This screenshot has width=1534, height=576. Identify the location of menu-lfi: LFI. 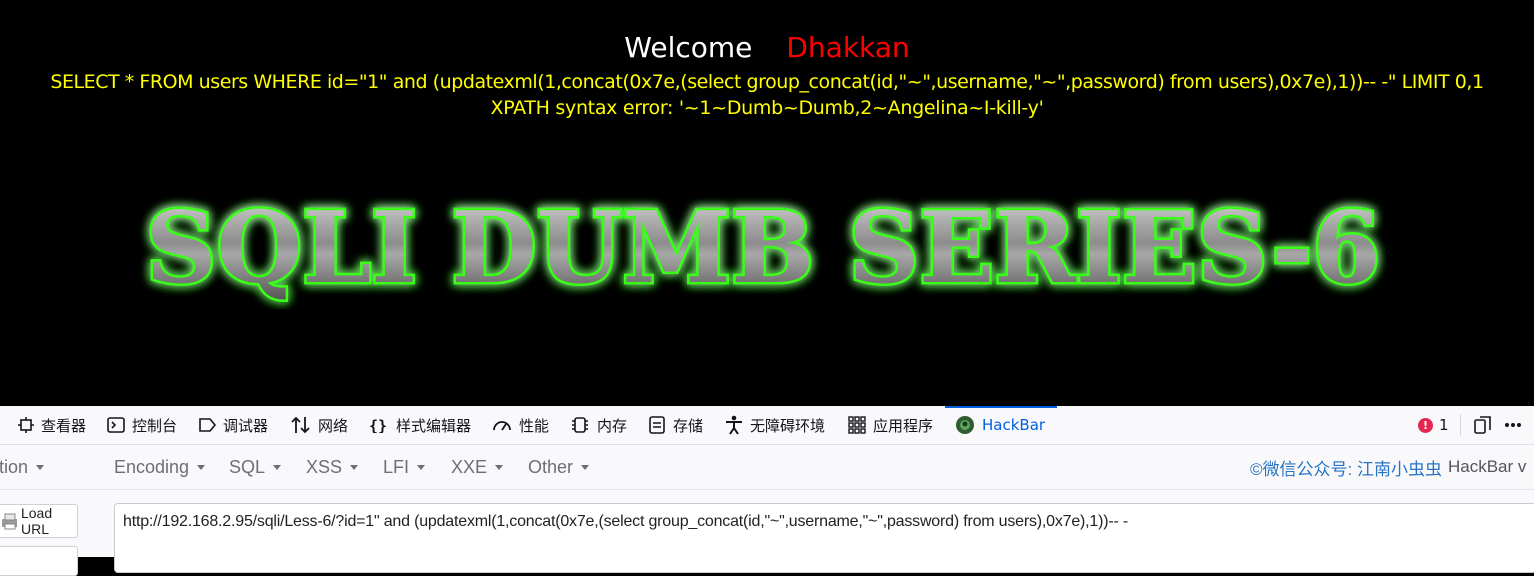
(404, 467).